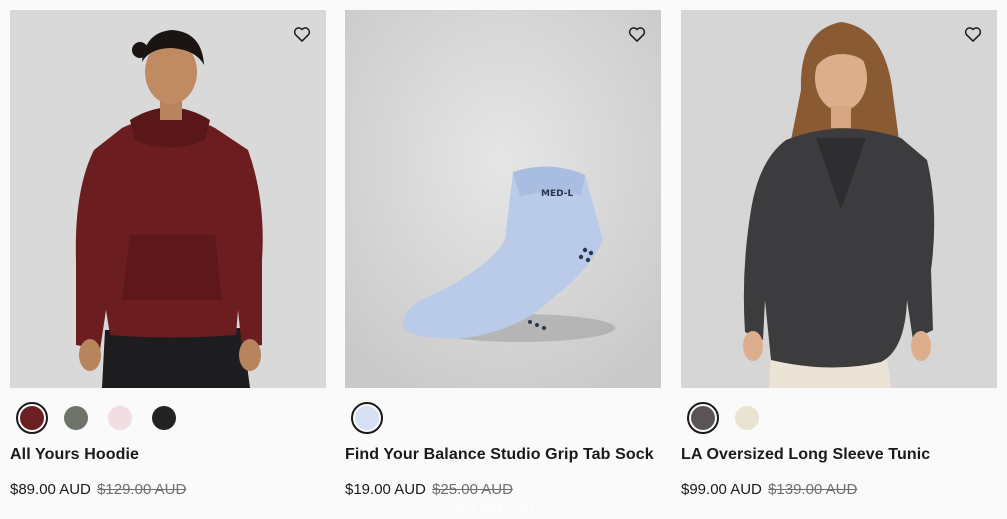 The height and width of the screenshot is (519, 1007). Describe the element at coordinates (472, 489) in the screenshot. I see `original-price: $25.00 AUD` at that location.